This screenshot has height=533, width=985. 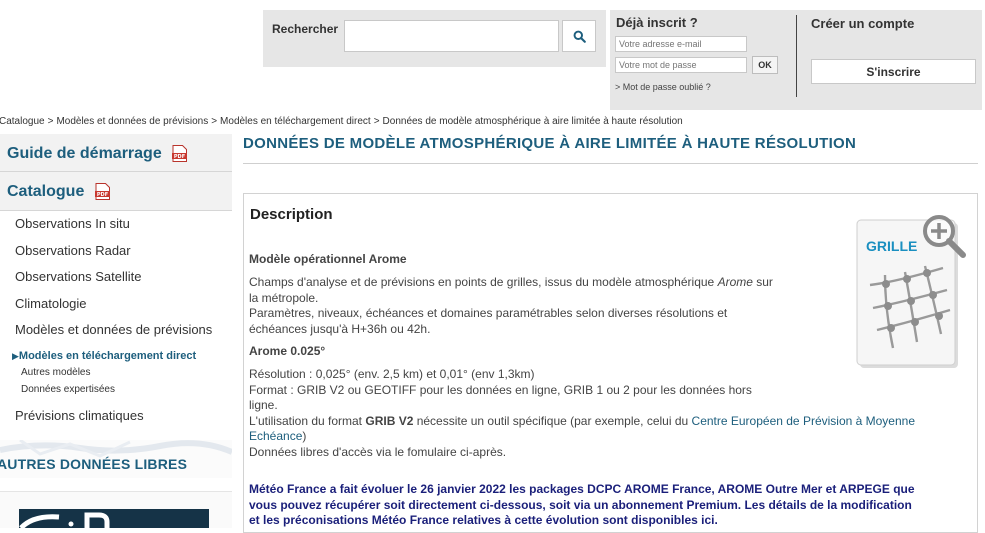 I want to click on guide-label: Guide de démarrage, so click(x=84, y=153).